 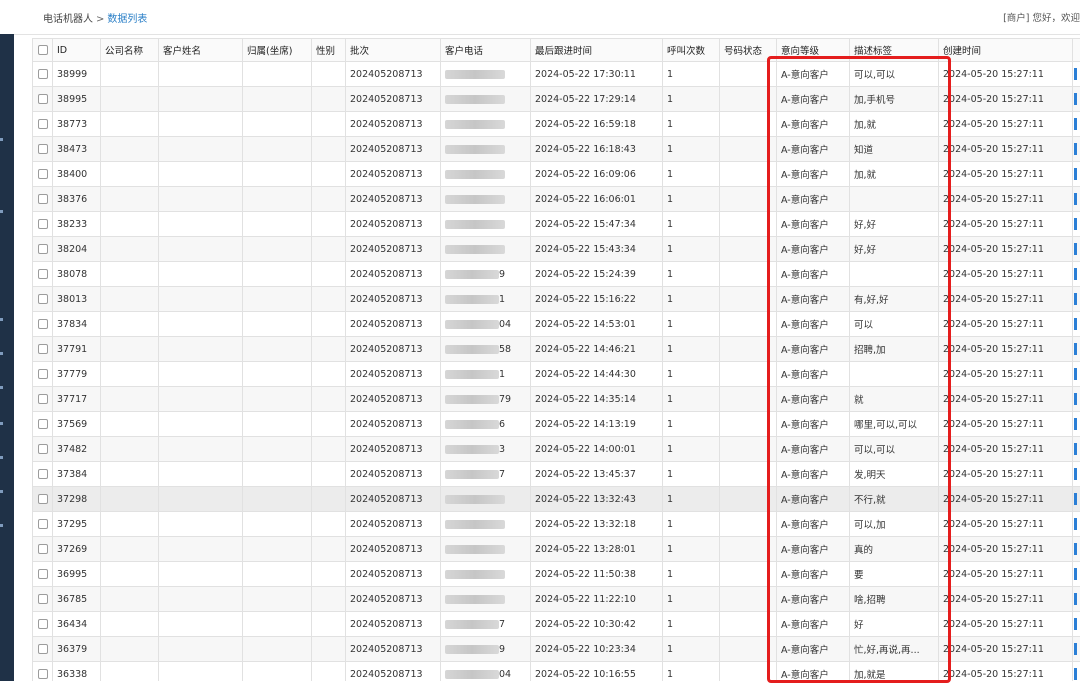 I want to click on column-header-created: 创建时间, so click(x=1006, y=50).